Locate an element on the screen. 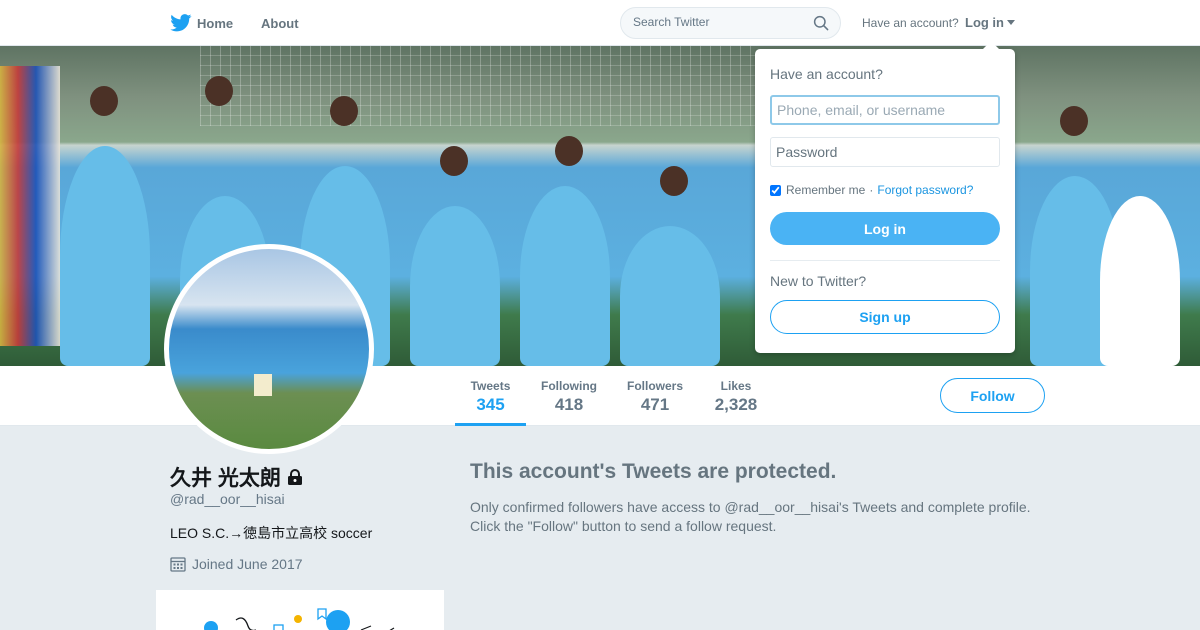 The height and width of the screenshot is (630, 1200). stat-following: Following 418 is located at coordinates (569, 396).